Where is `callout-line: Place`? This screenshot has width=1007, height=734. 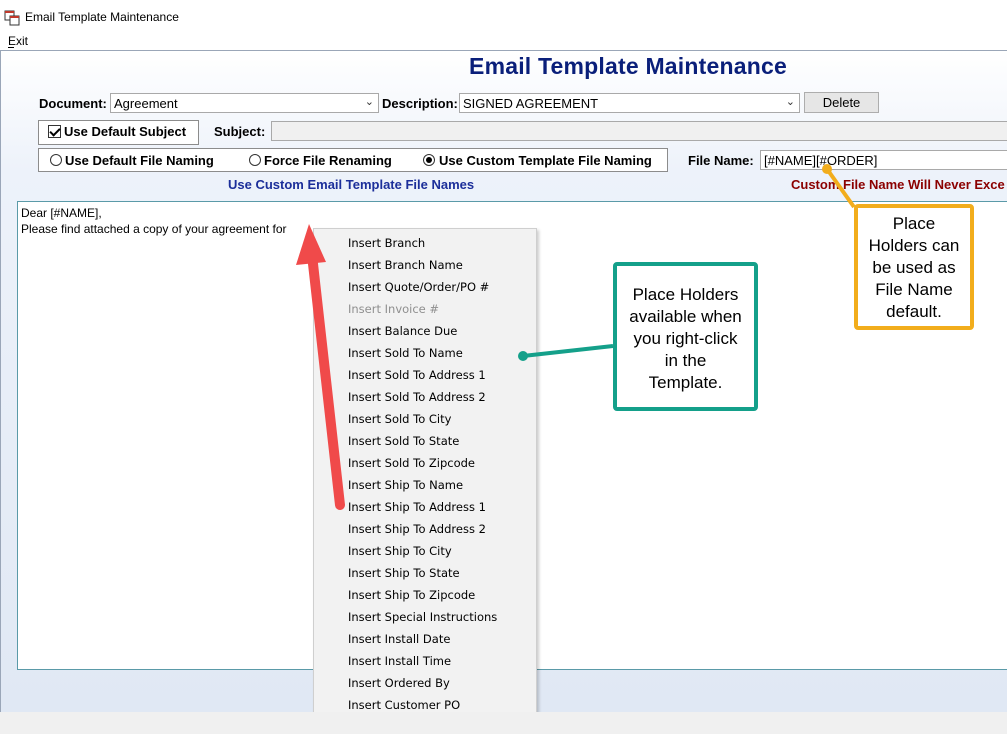 callout-line: Place is located at coordinates (914, 223).